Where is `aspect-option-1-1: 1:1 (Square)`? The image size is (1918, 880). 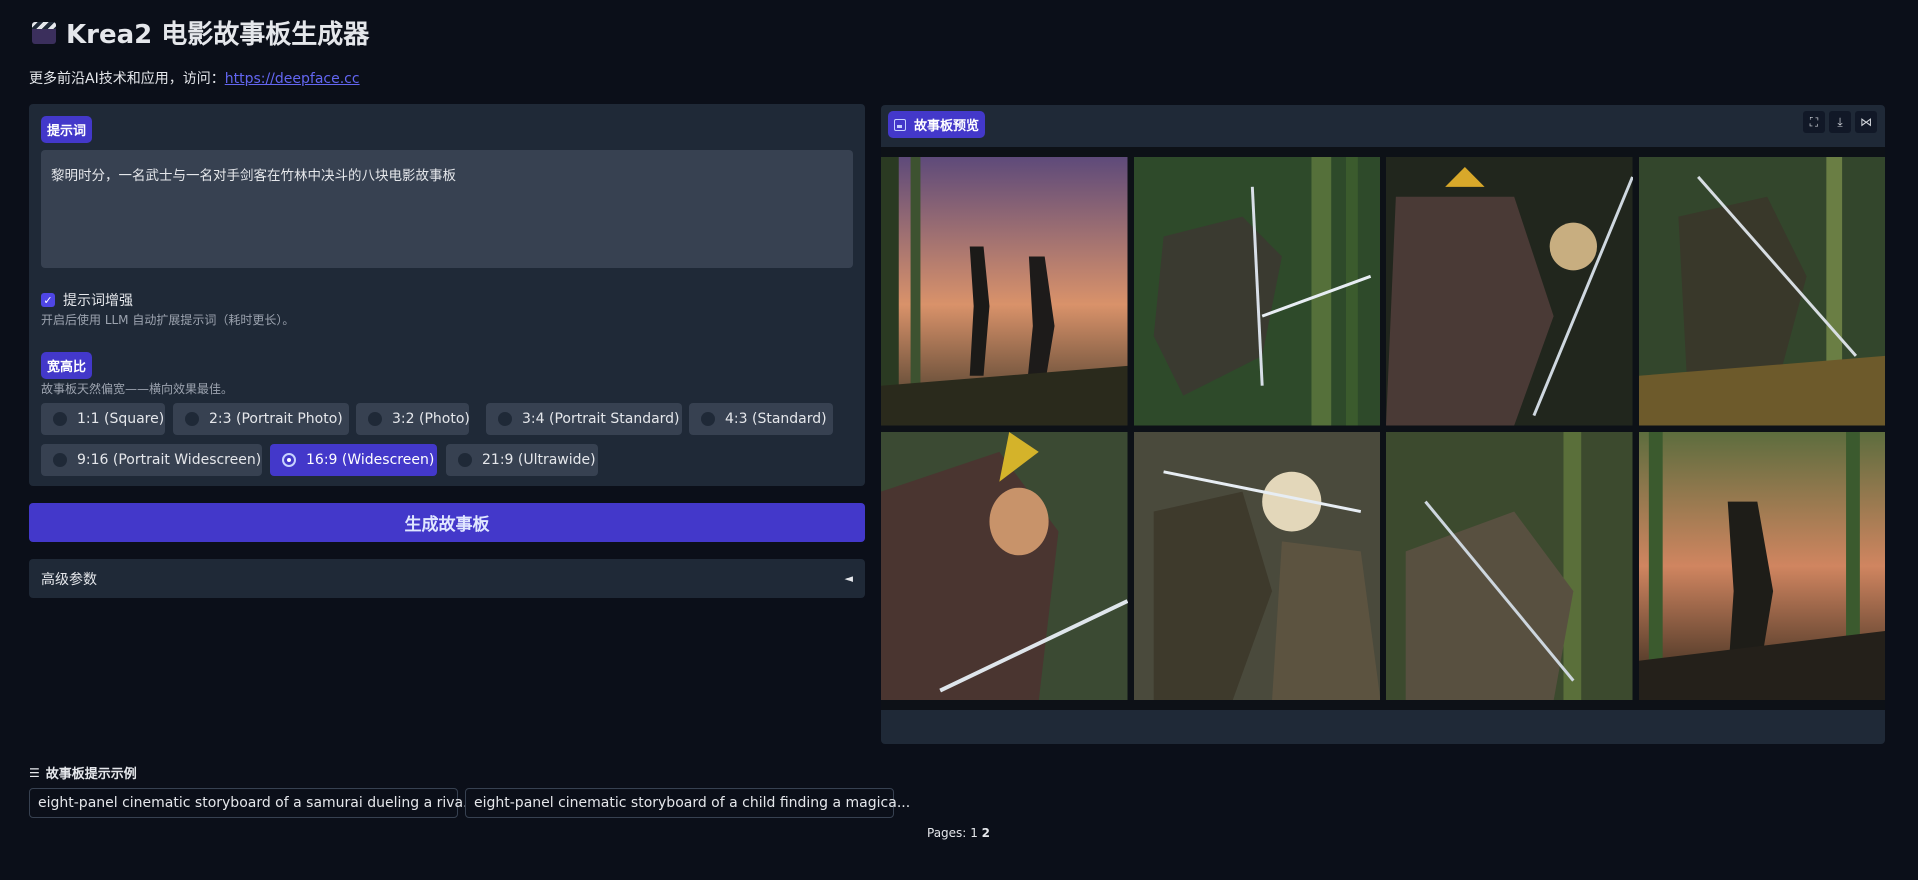 aspect-option-1-1: 1:1 (Square) is located at coordinates (103, 419).